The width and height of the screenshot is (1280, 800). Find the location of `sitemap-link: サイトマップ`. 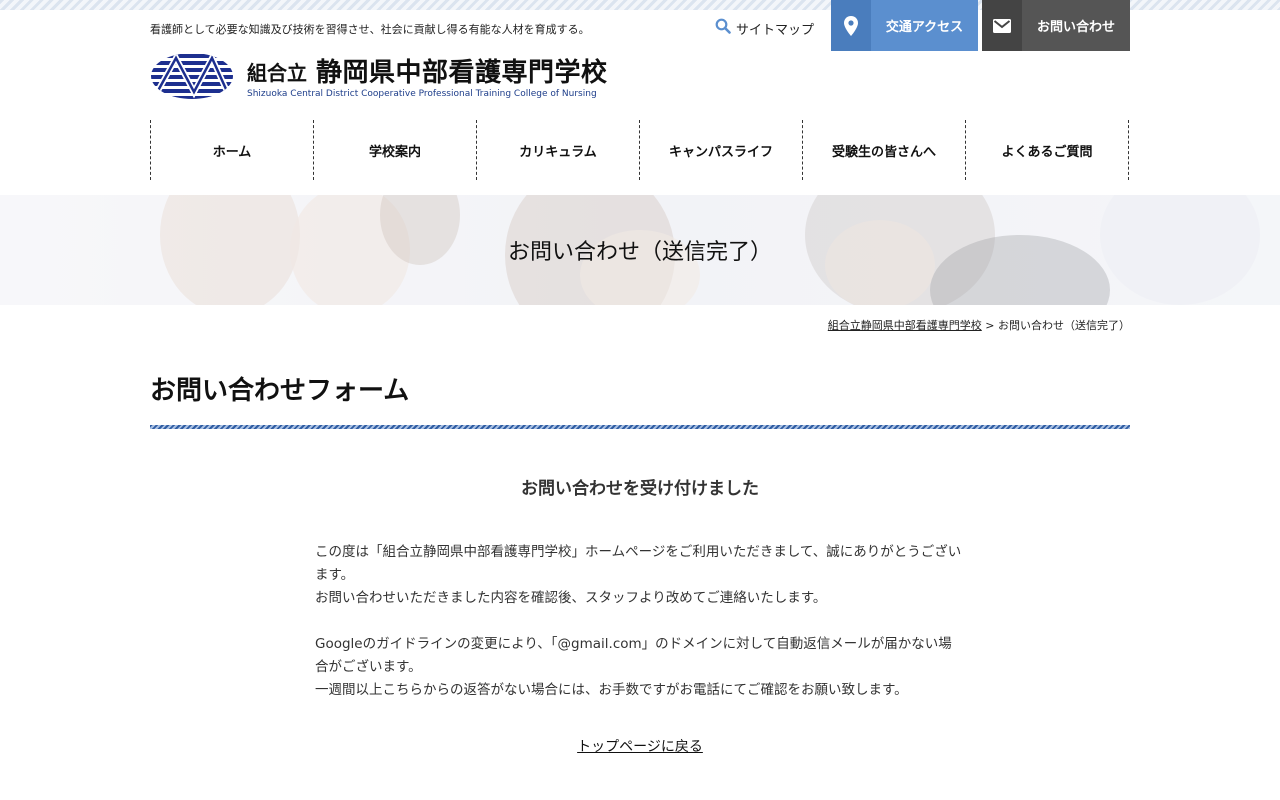

sitemap-link: サイトマップ is located at coordinates (764, 28).